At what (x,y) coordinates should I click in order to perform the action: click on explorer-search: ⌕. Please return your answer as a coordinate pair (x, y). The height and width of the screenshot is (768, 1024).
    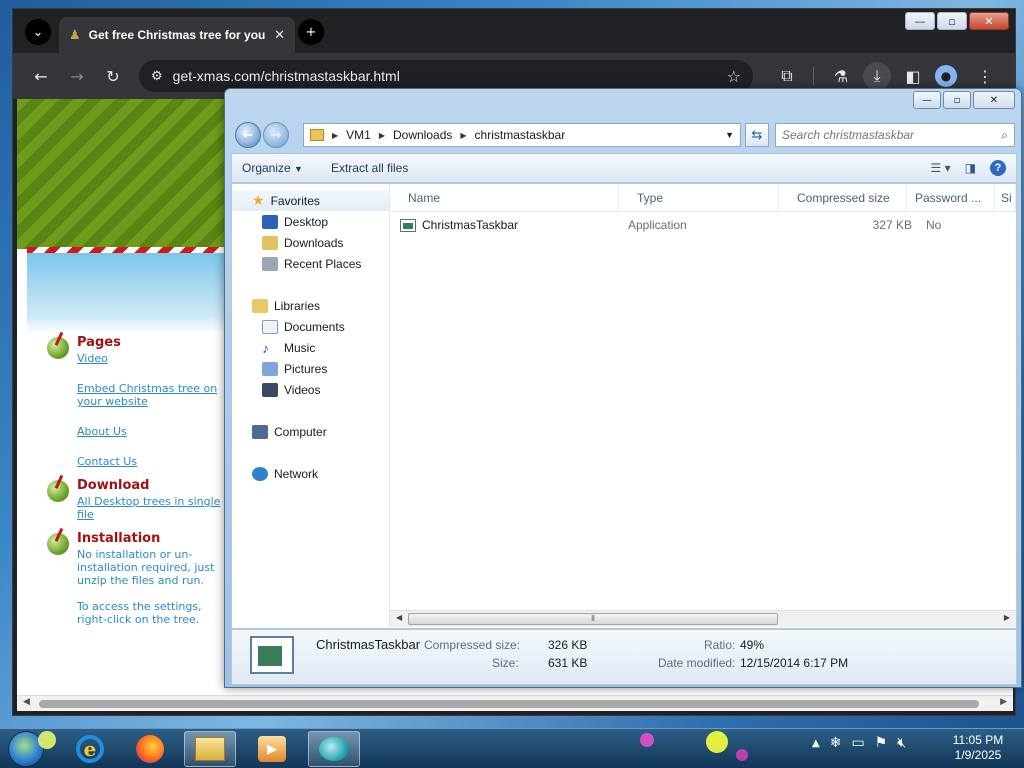
    Looking at the image, I should click on (895, 135).